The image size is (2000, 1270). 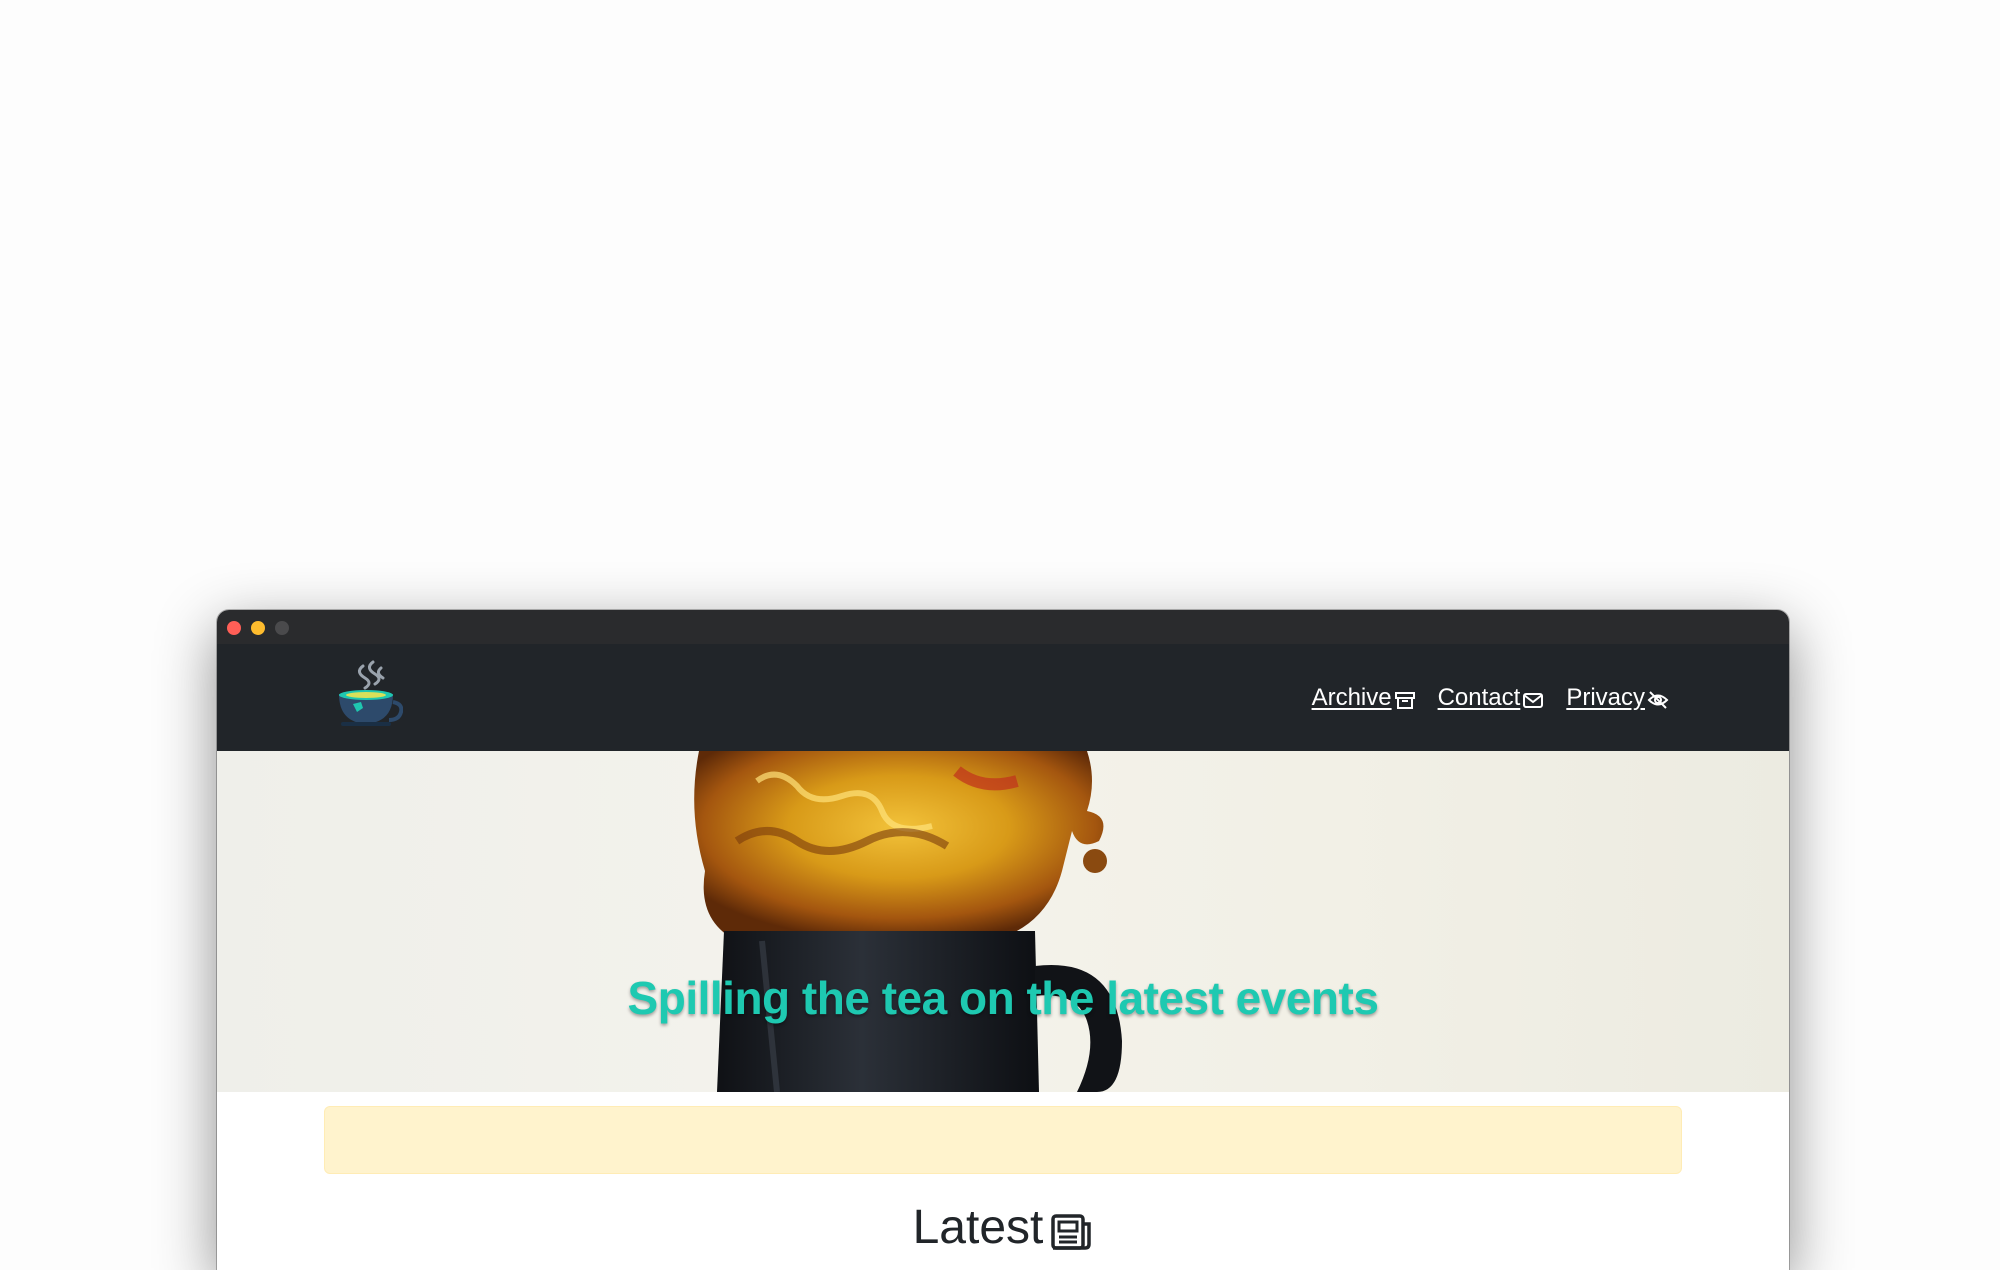 I want to click on nav-link-contact-label: Contact, so click(x=1479, y=697).